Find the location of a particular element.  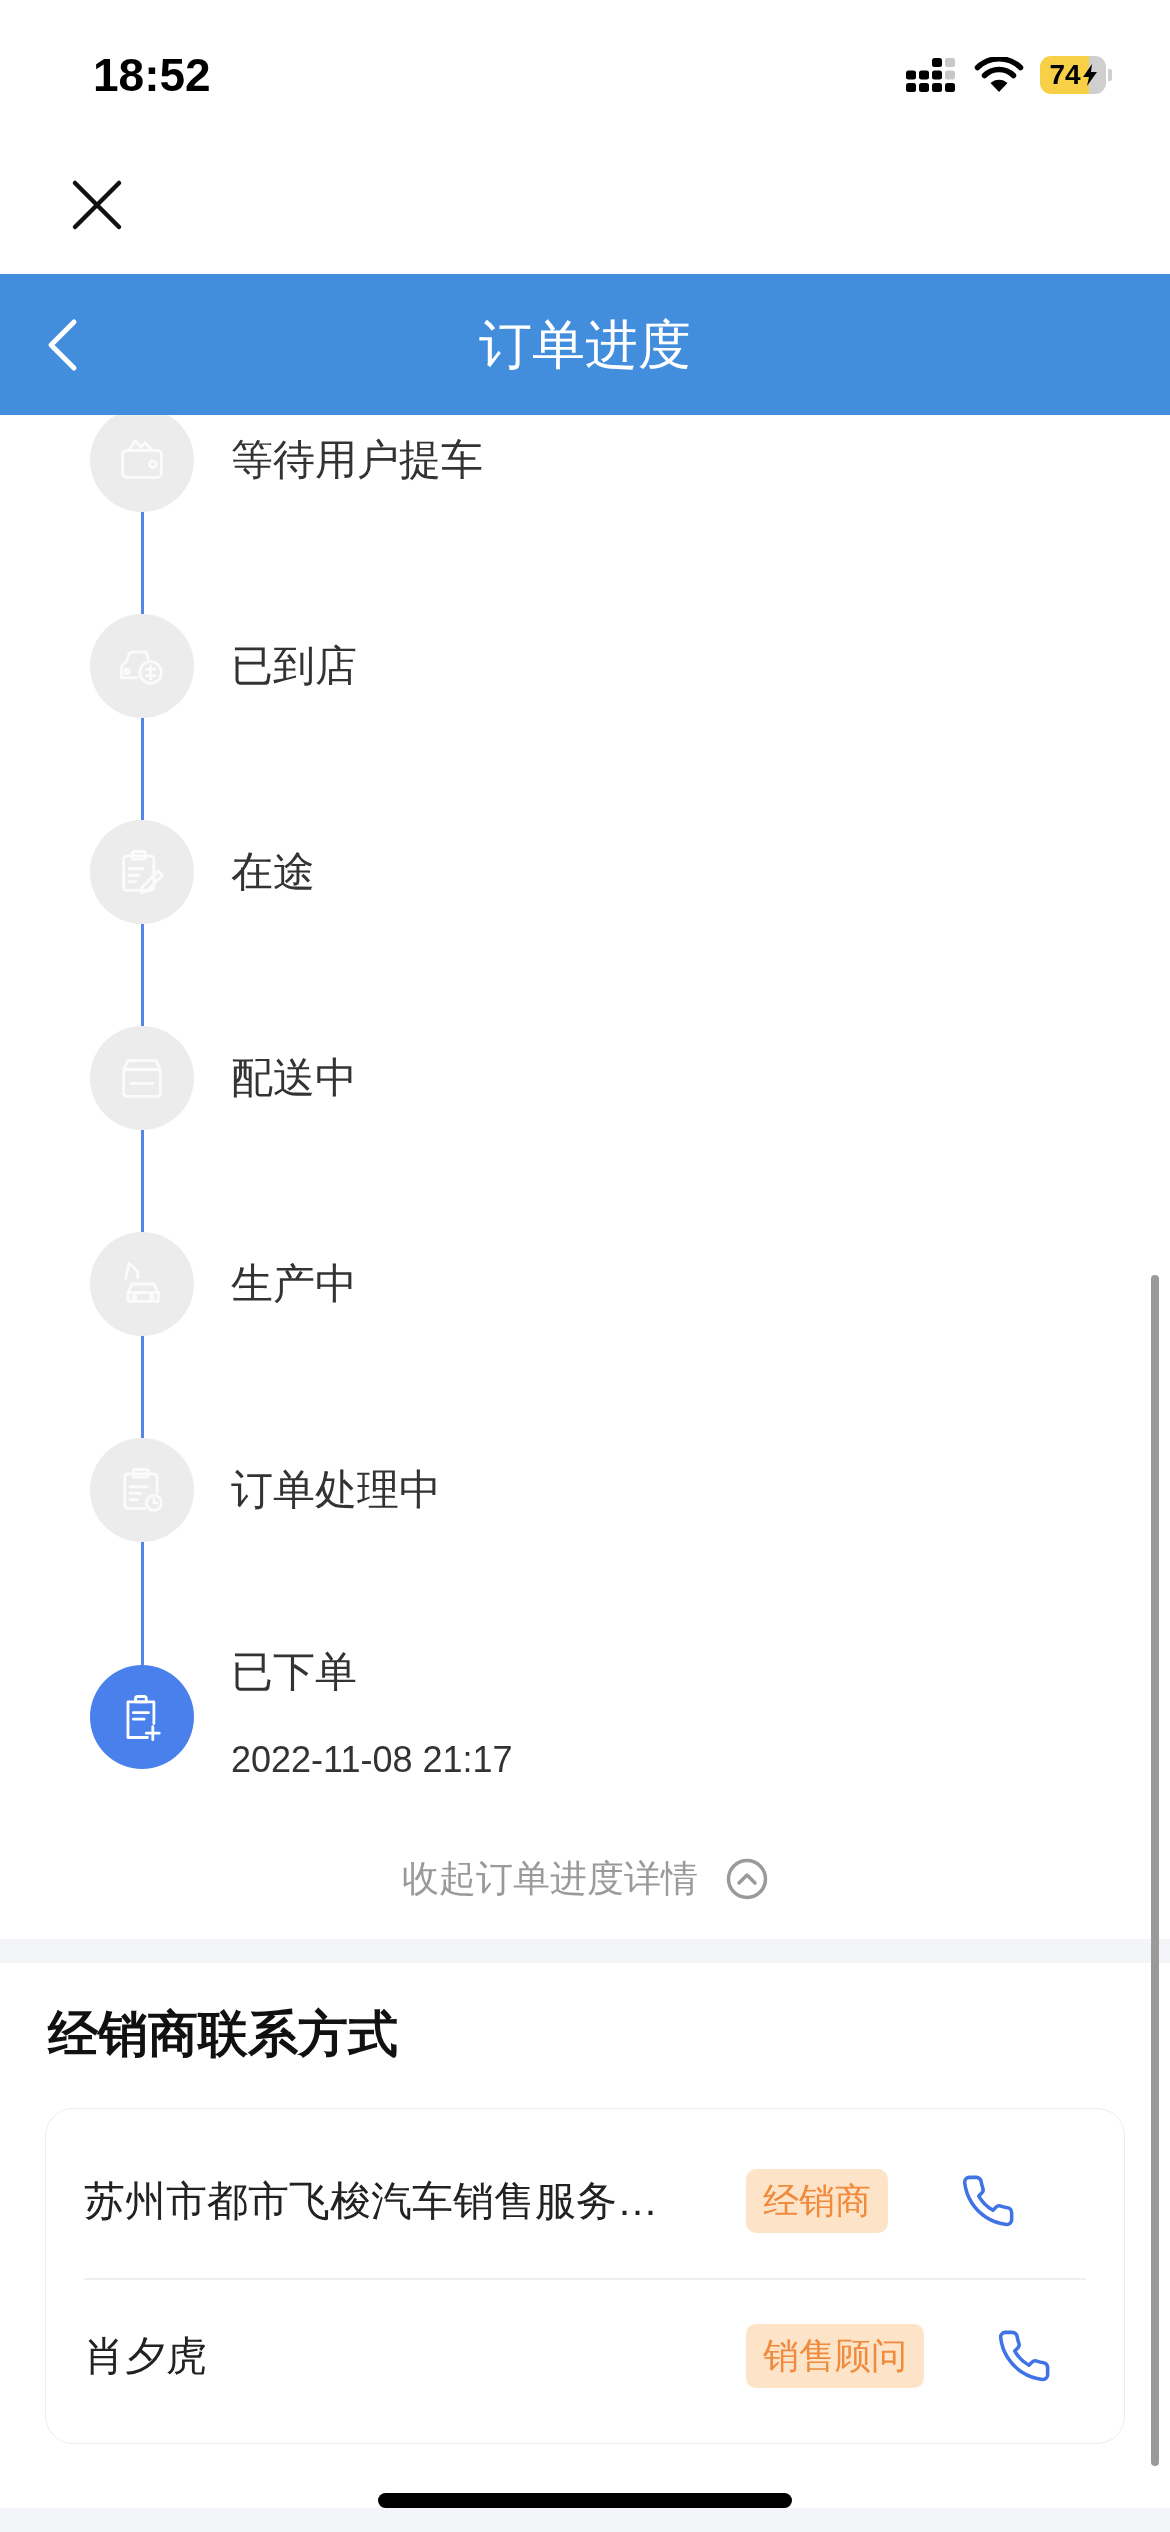

wifi-icon is located at coordinates (999, 75).